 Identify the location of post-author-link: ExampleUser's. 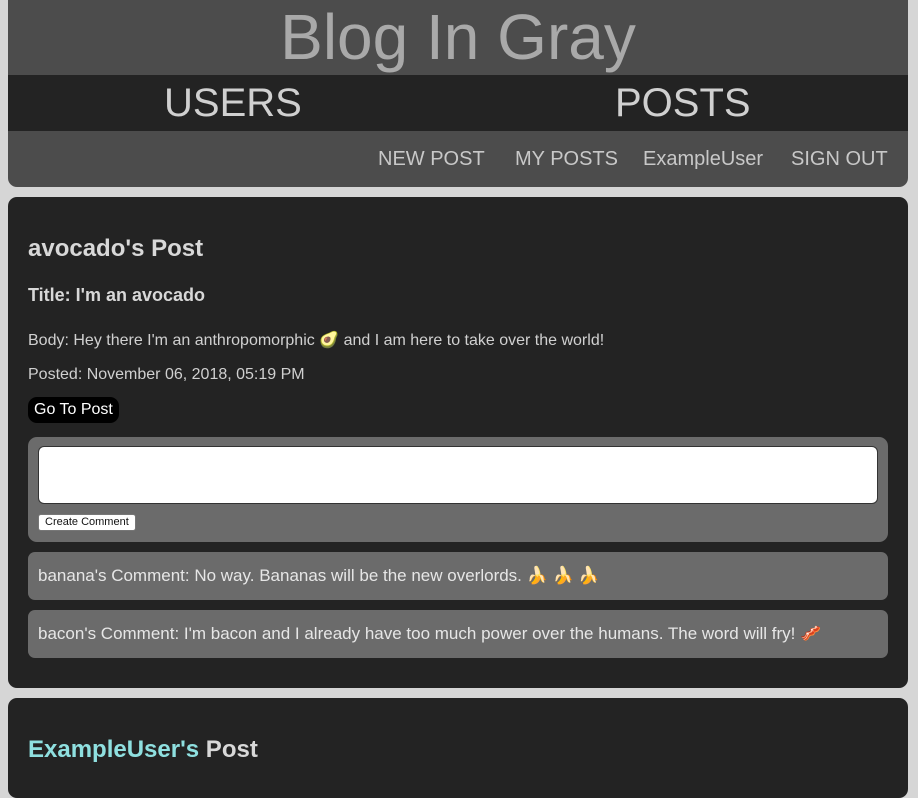
(113, 749).